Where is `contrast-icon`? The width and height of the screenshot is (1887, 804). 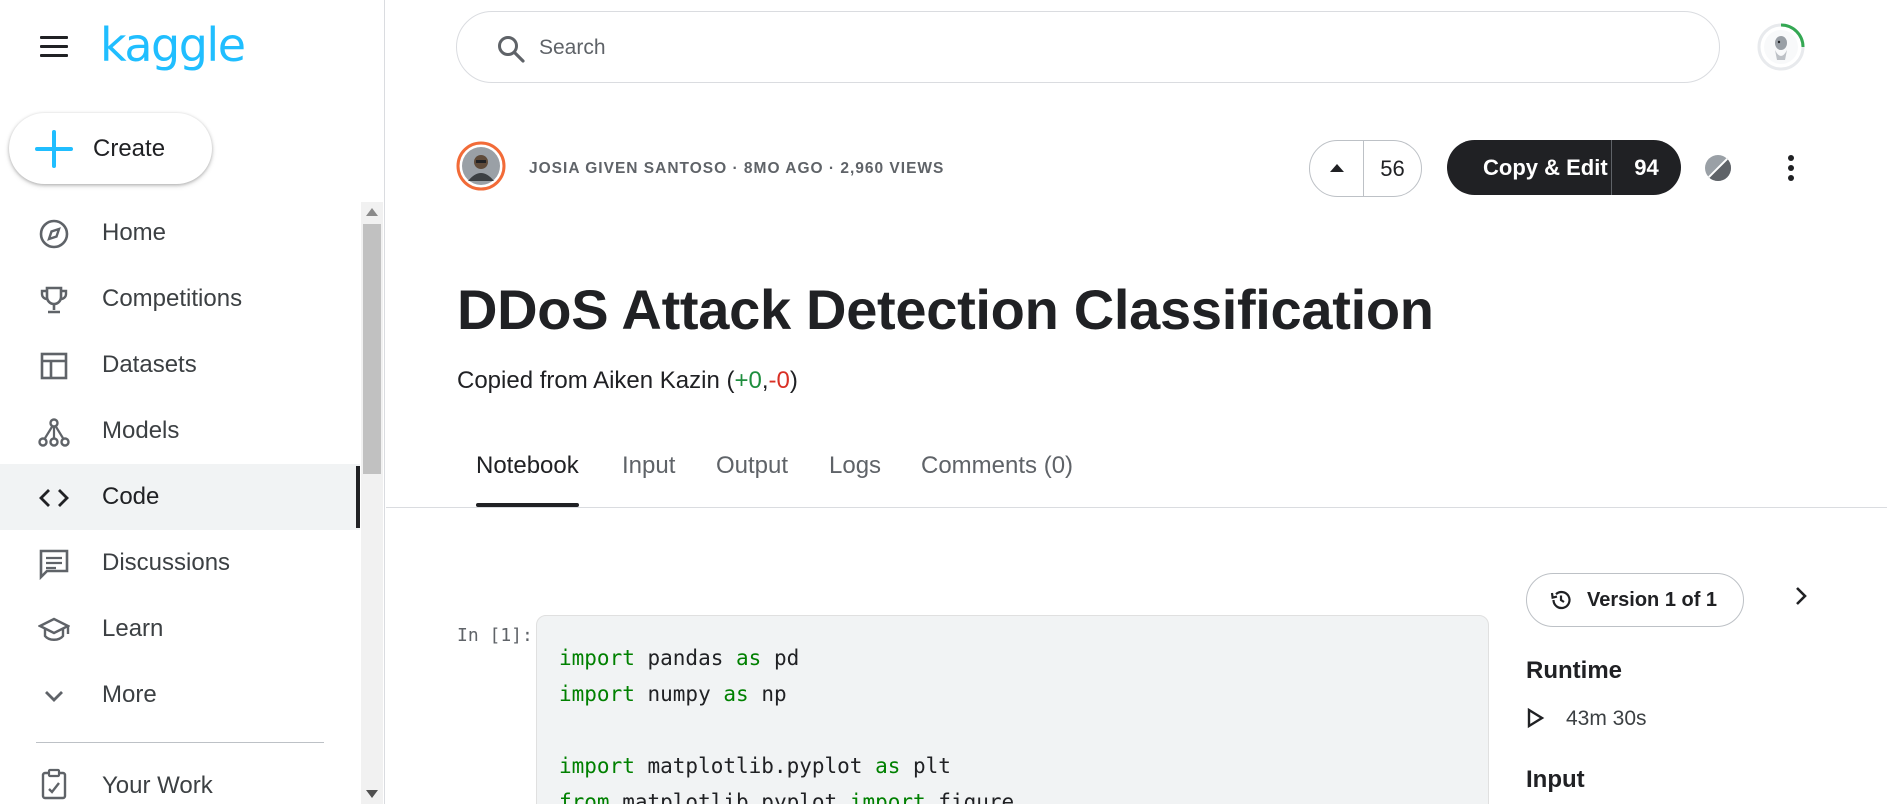
contrast-icon is located at coordinates (1718, 168).